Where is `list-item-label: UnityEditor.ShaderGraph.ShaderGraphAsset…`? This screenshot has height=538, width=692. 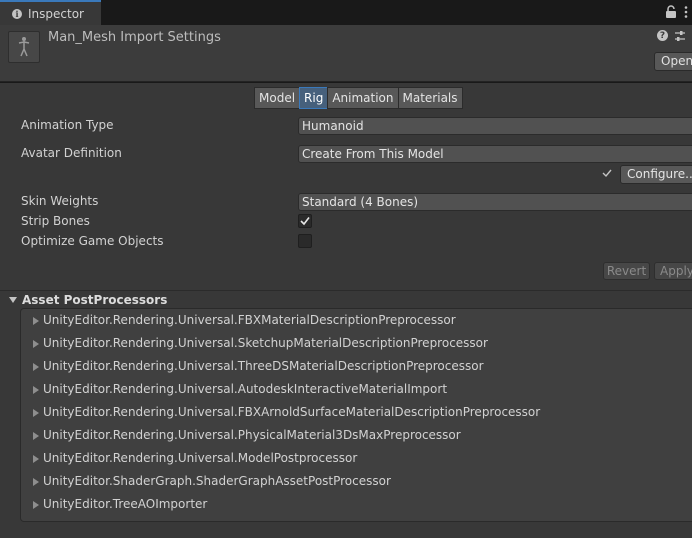
list-item-label: UnityEditor.ShaderGraph.ShaderGraphAsset… is located at coordinates (217, 481).